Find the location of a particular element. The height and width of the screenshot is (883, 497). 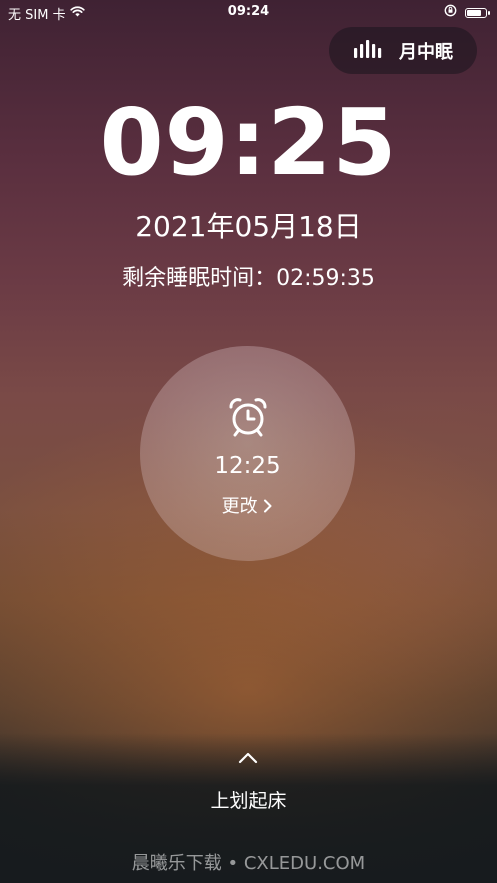

chevron-right-icon is located at coordinates (268, 506).